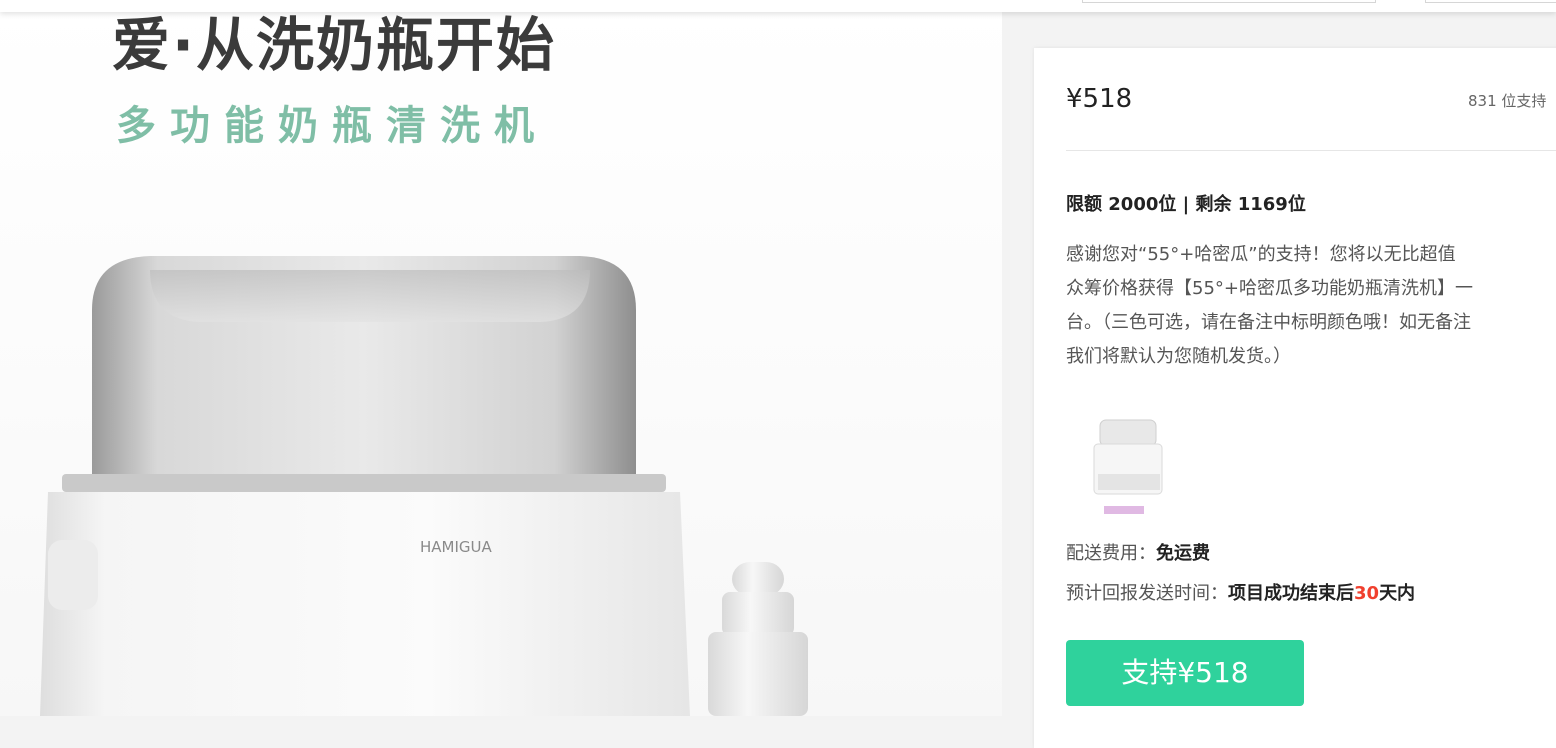  I want to click on eta-suffix: 天内, so click(1397, 593).